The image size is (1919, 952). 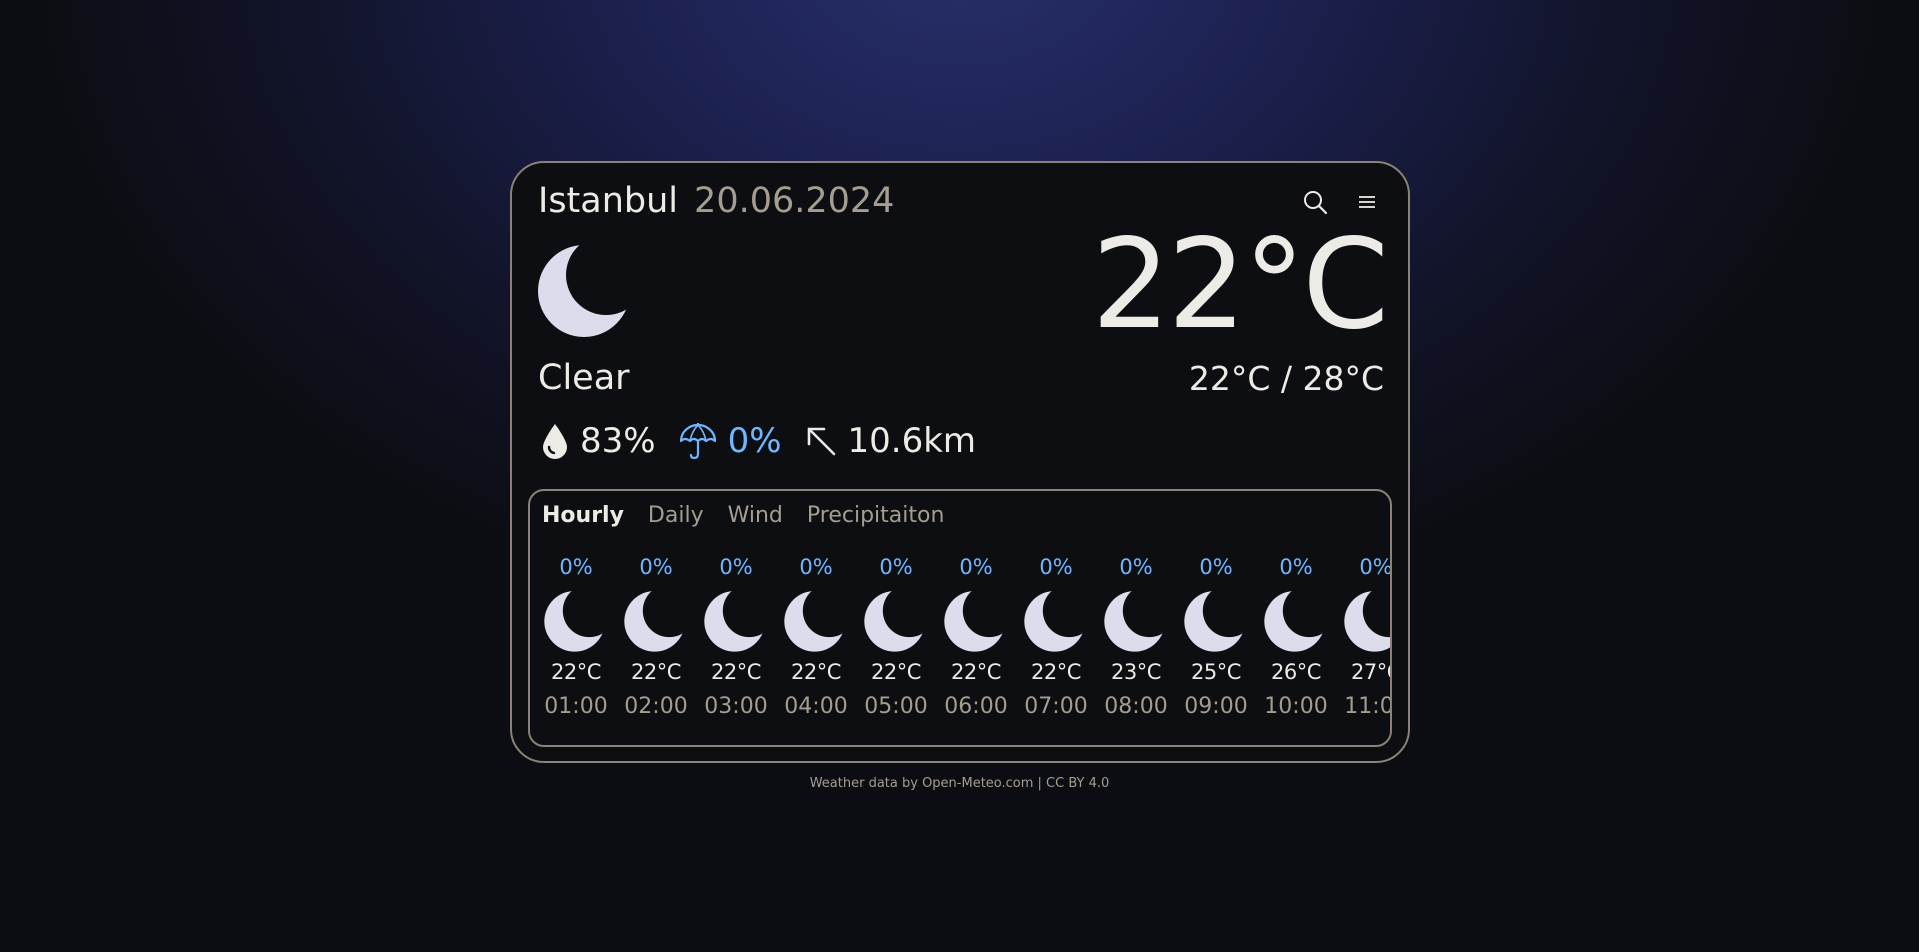 I want to click on precipitation-stat: 0%, so click(x=730, y=441).